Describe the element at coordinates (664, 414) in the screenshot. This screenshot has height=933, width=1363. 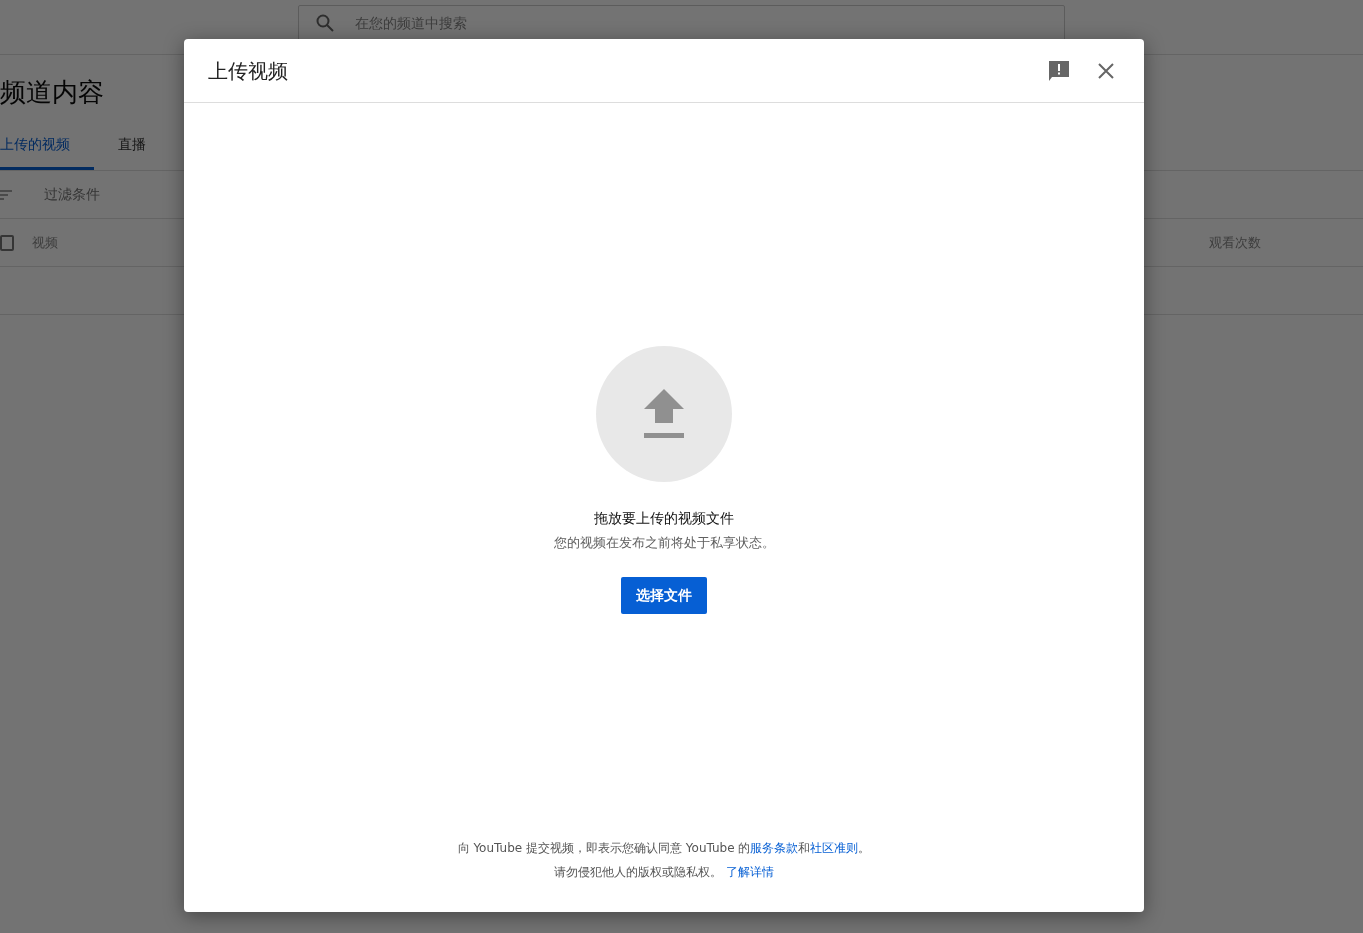
I see `upload-icon` at that location.